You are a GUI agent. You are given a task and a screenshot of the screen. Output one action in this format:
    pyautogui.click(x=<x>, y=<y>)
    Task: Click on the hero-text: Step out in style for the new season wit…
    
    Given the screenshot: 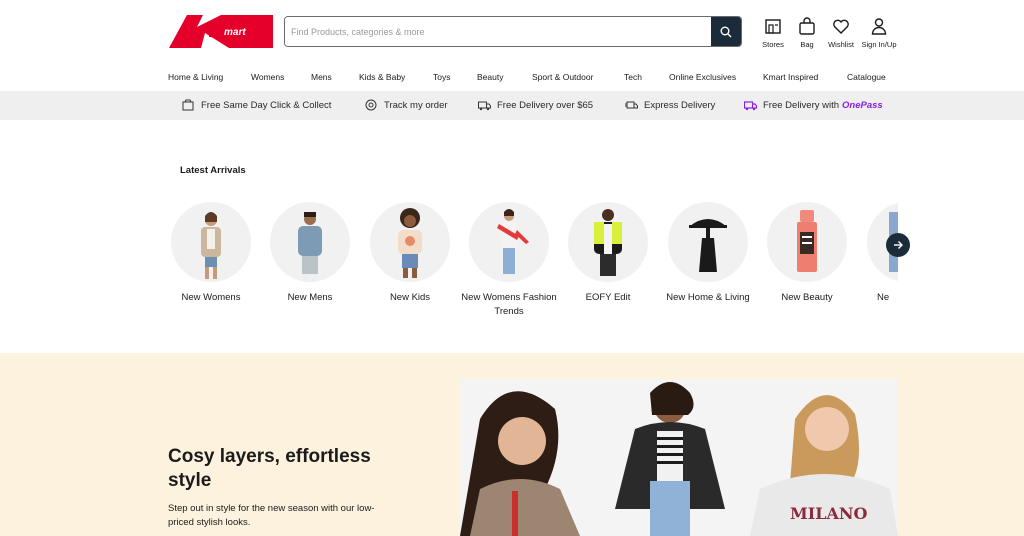 What is the action you would take?
    pyautogui.click(x=271, y=515)
    